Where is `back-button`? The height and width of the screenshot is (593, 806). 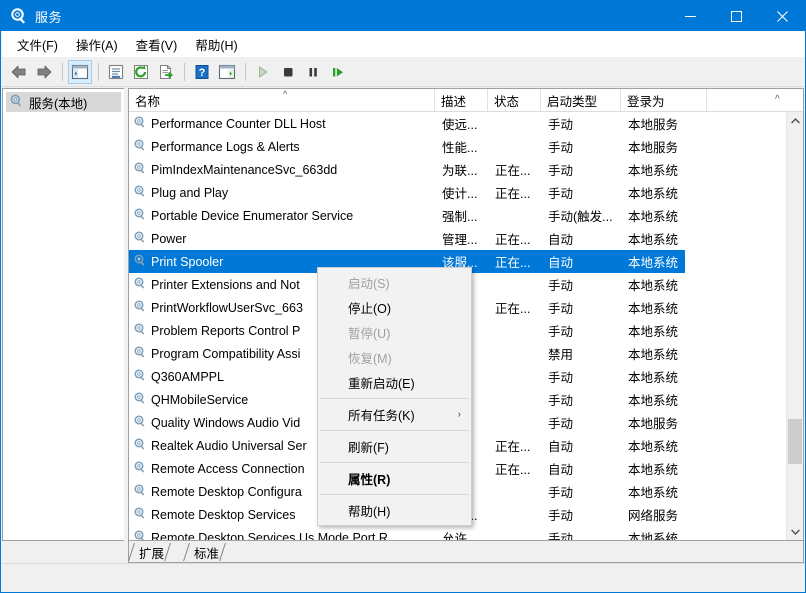
back-button is located at coordinates (19, 72).